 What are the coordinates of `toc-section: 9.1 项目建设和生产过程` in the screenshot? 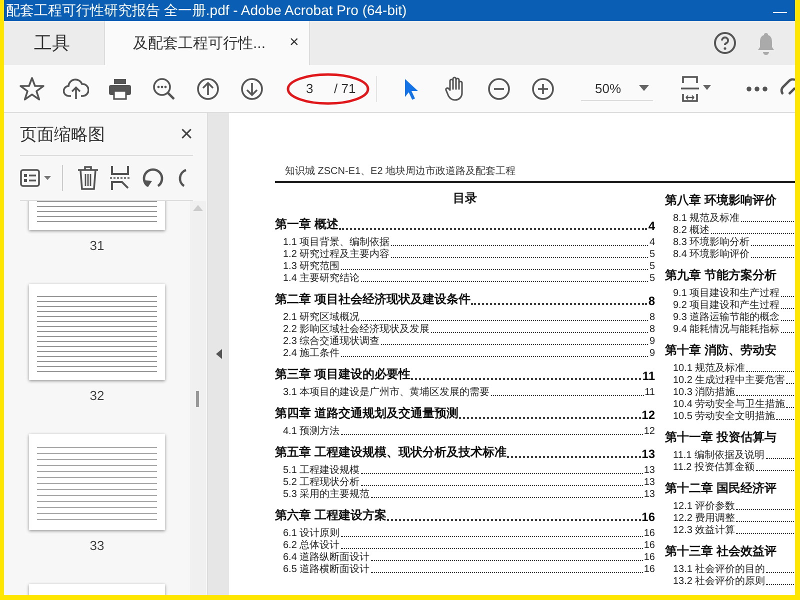 It's located at (726, 294).